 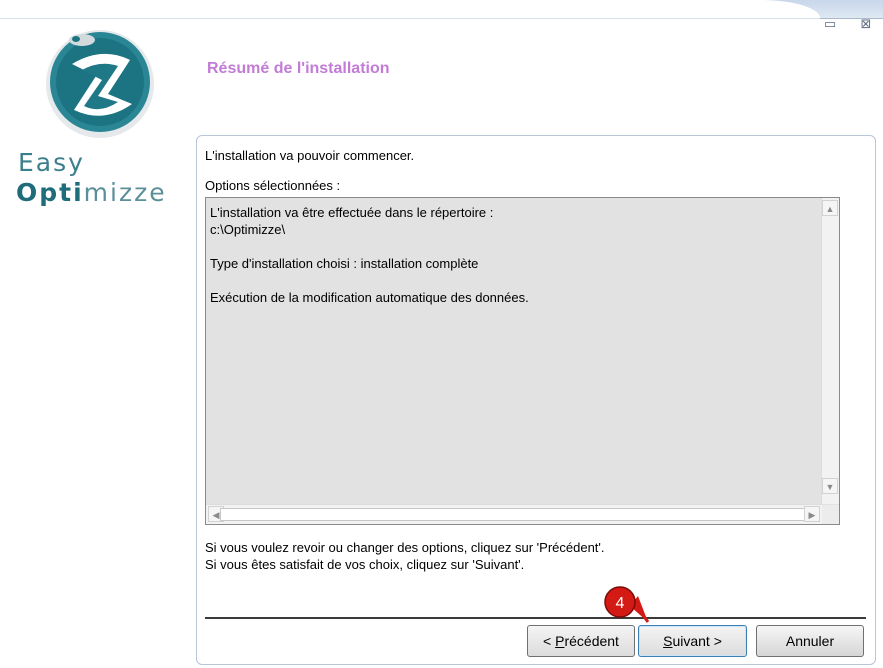 What do you see at coordinates (830, 486) in the screenshot?
I see `scroll-down-arrow-icon: ▼` at bounding box center [830, 486].